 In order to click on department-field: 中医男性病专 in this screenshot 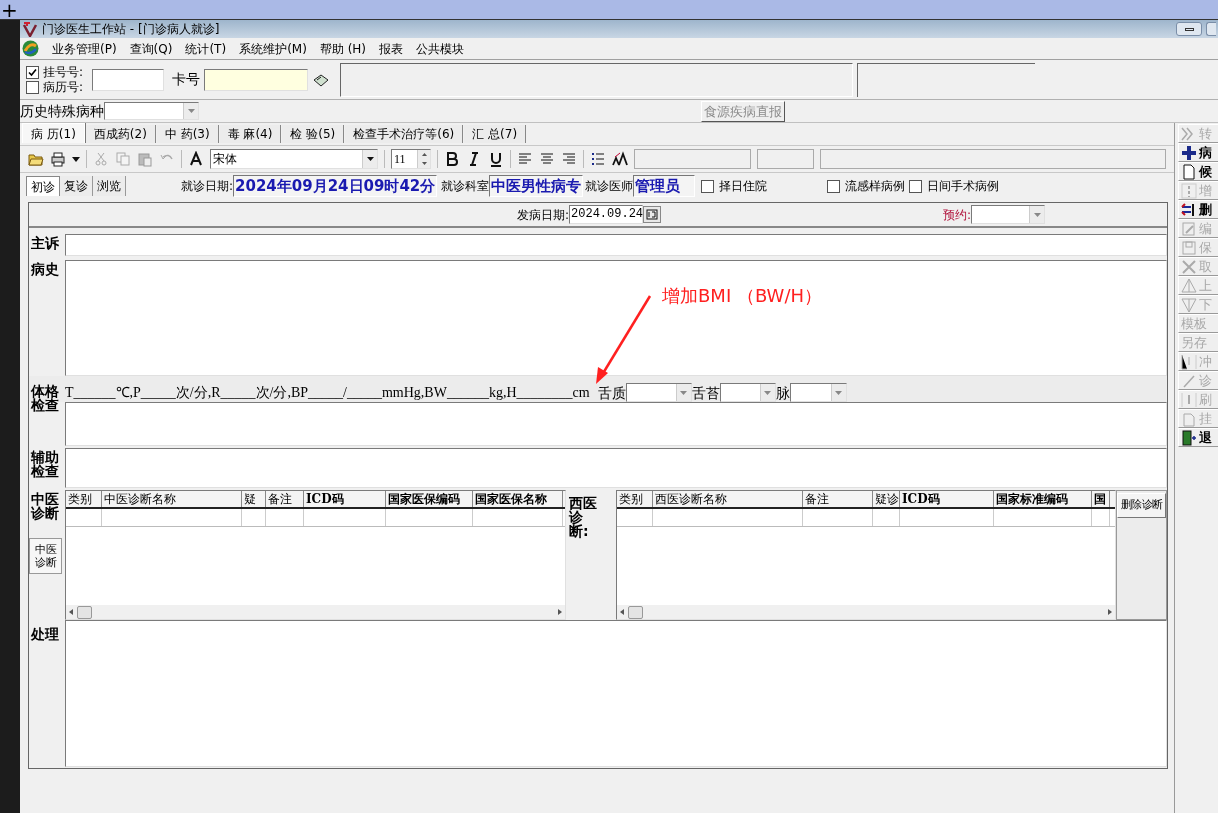, I will do `click(536, 186)`.